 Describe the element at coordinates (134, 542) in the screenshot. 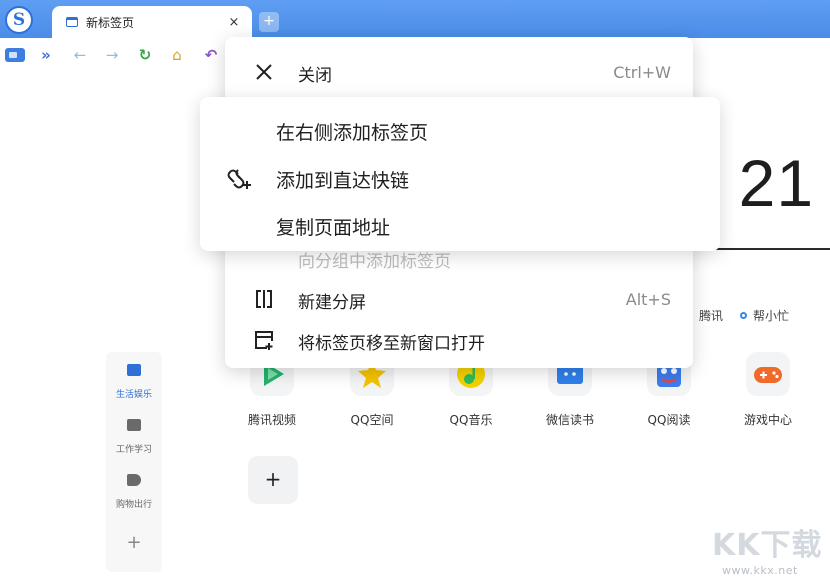

I see `add-category-button: +` at that location.